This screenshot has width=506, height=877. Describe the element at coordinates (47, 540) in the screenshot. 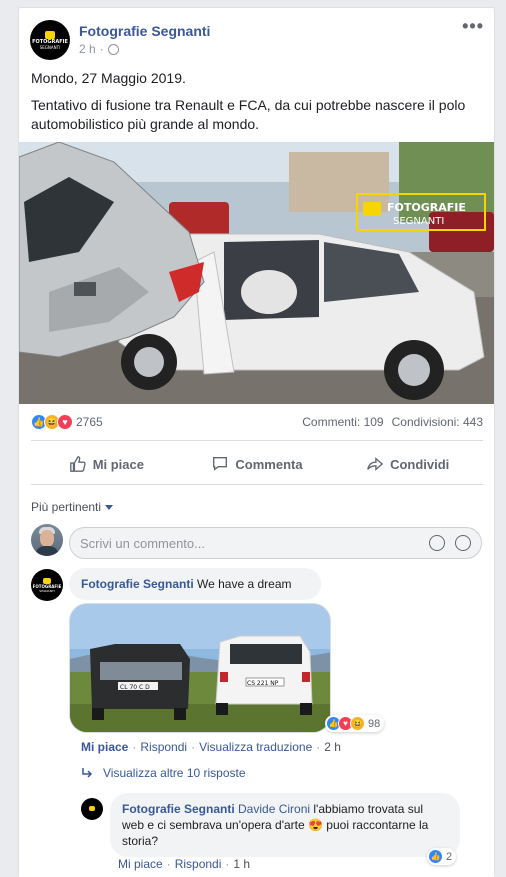

I see `user-avatar` at that location.